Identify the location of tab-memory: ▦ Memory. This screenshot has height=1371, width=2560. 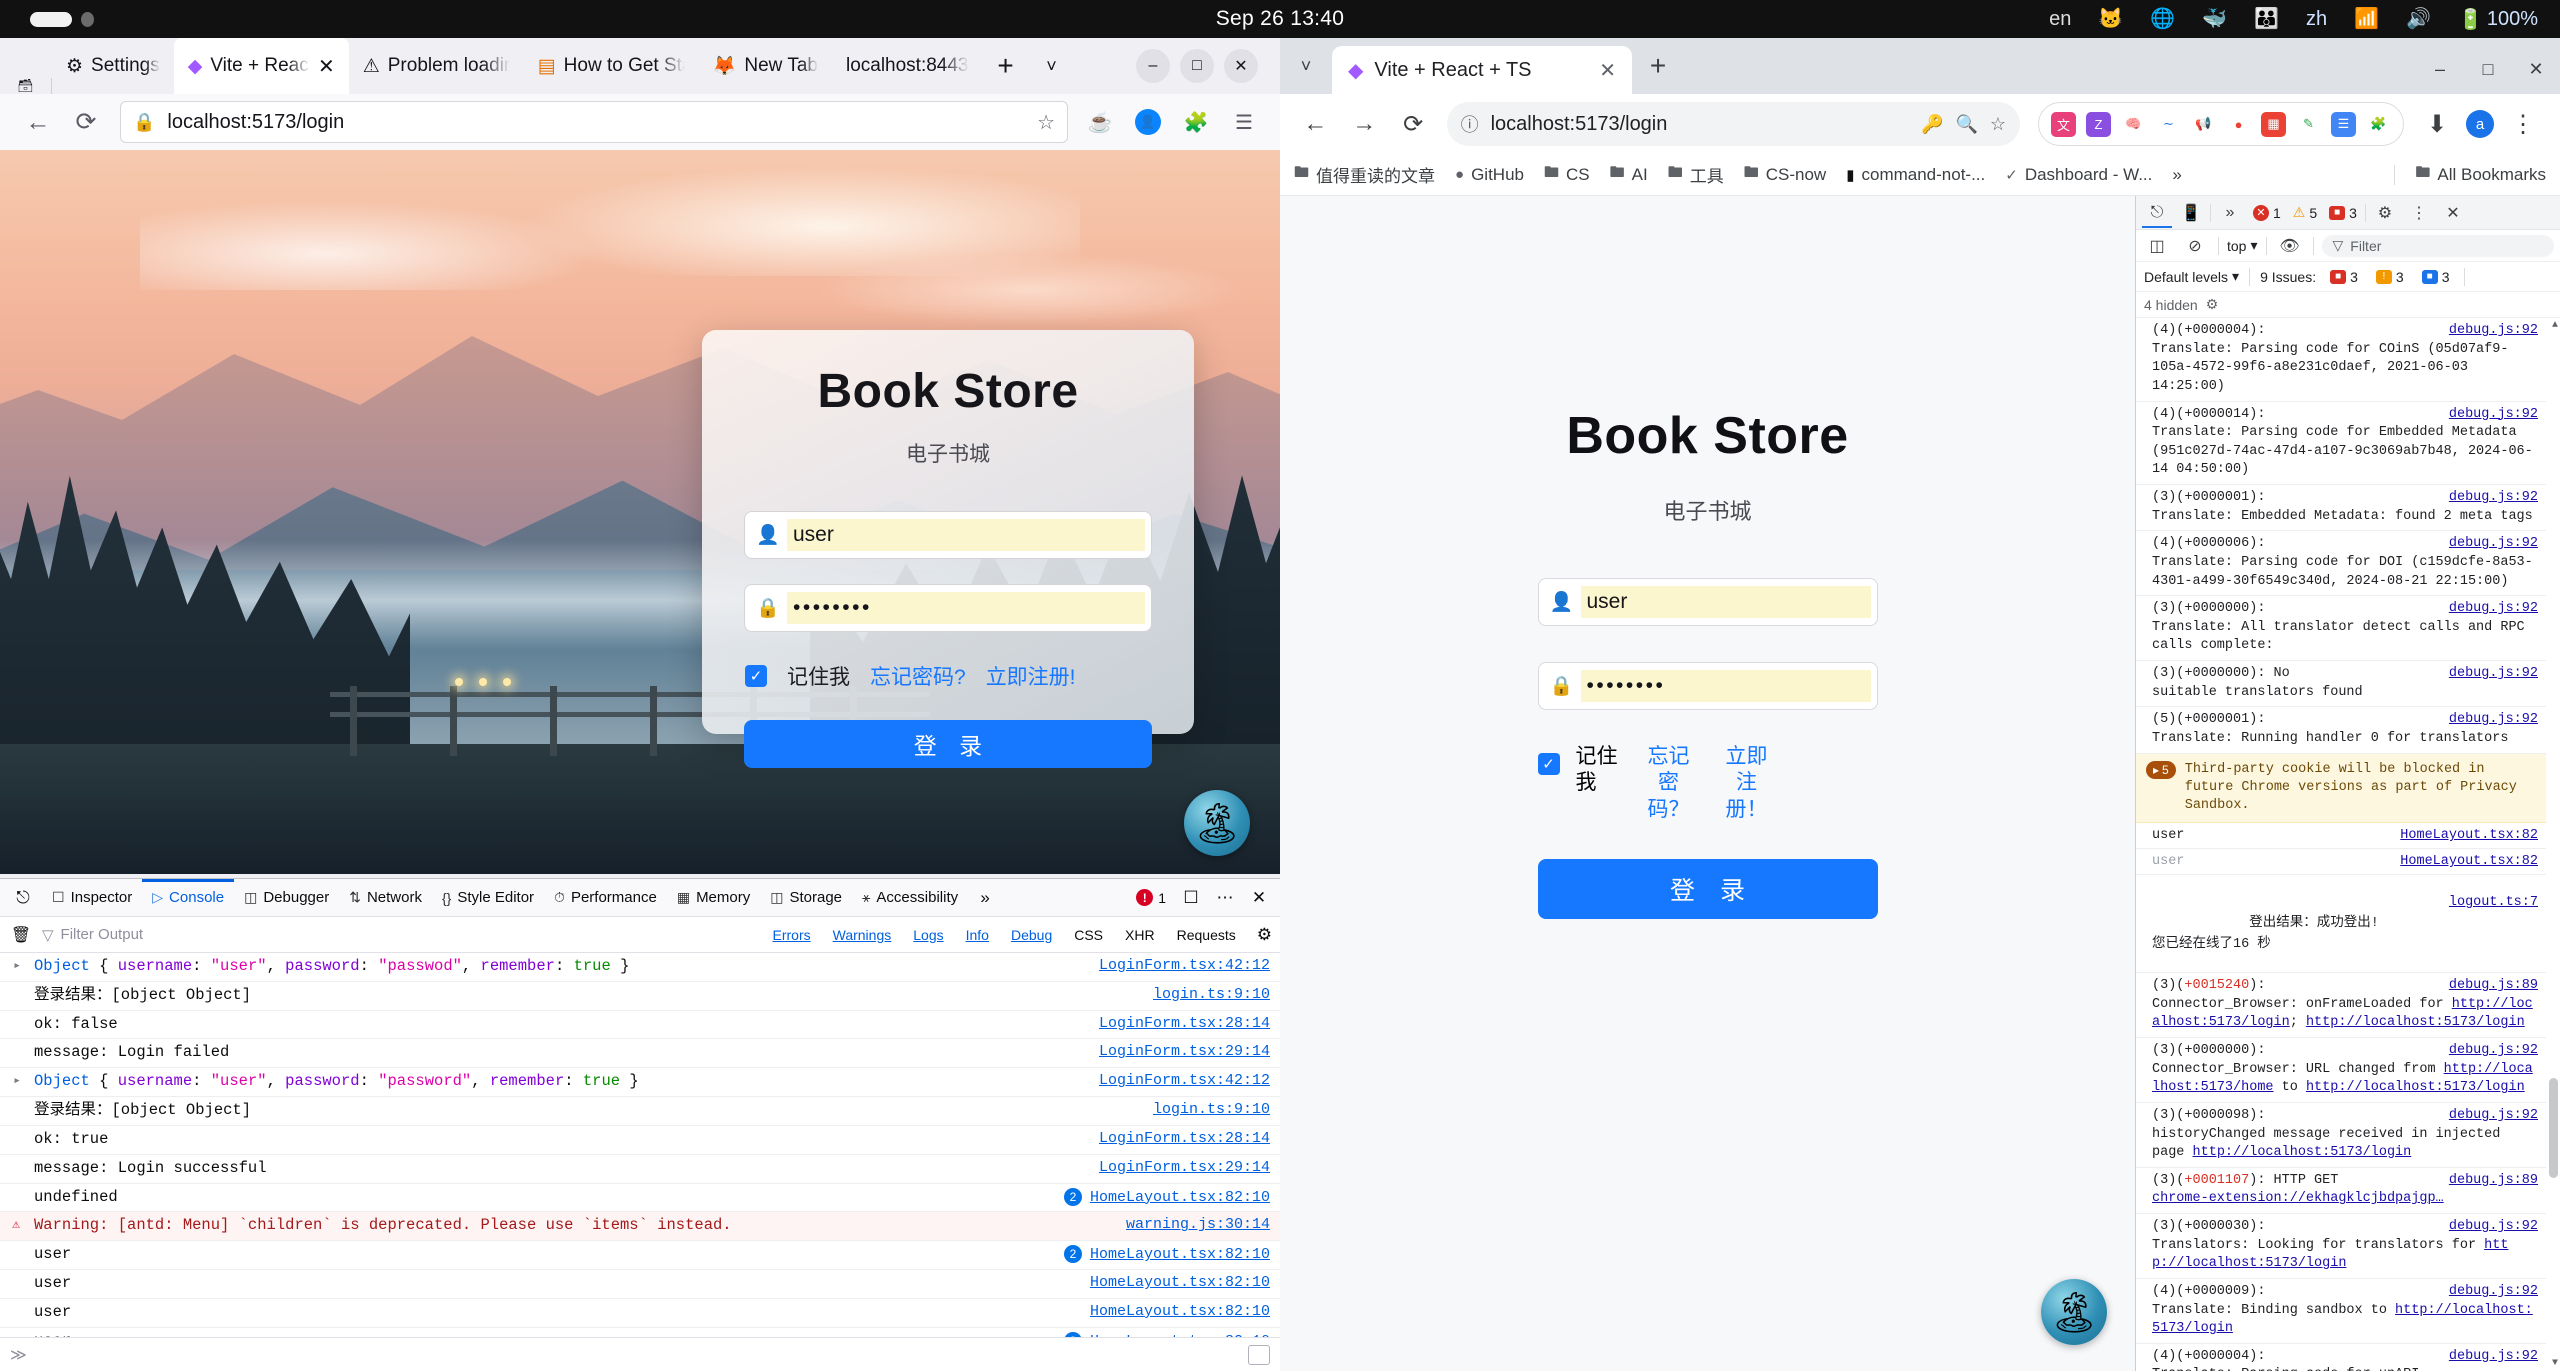
(713, 898).